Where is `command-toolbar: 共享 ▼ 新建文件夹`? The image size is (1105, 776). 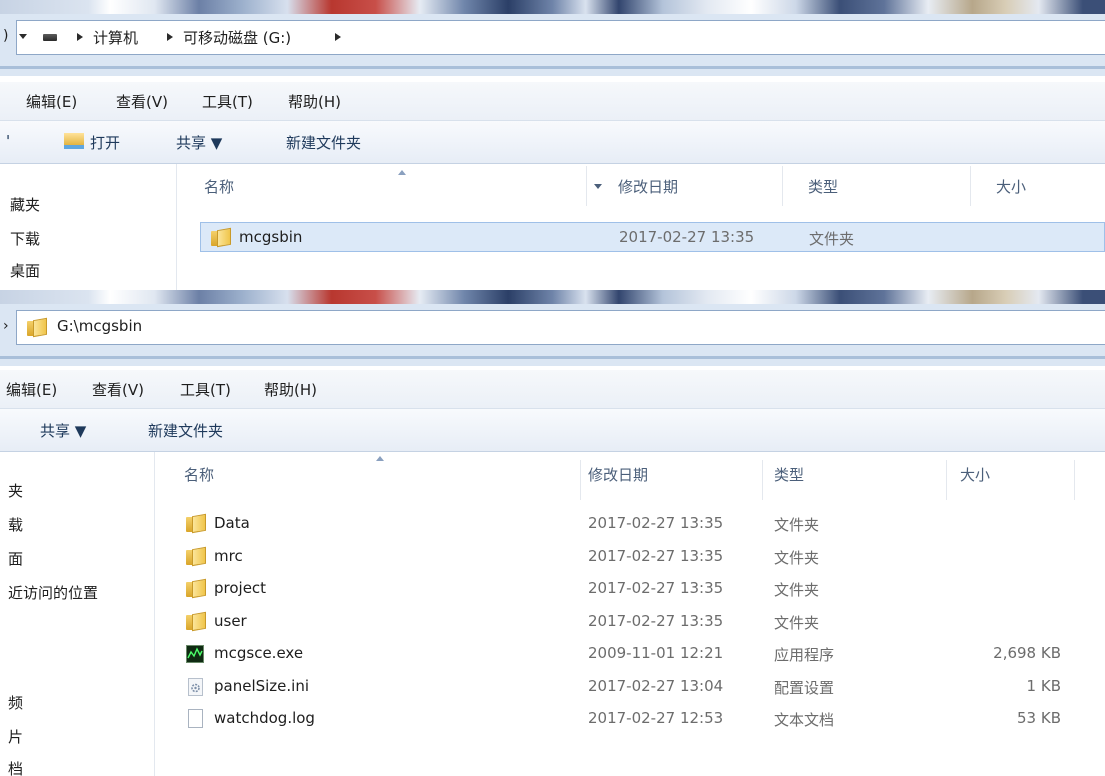
command-toolbar: 共享 ▼ 新建文件夹 is located at coordinates (552, 430).